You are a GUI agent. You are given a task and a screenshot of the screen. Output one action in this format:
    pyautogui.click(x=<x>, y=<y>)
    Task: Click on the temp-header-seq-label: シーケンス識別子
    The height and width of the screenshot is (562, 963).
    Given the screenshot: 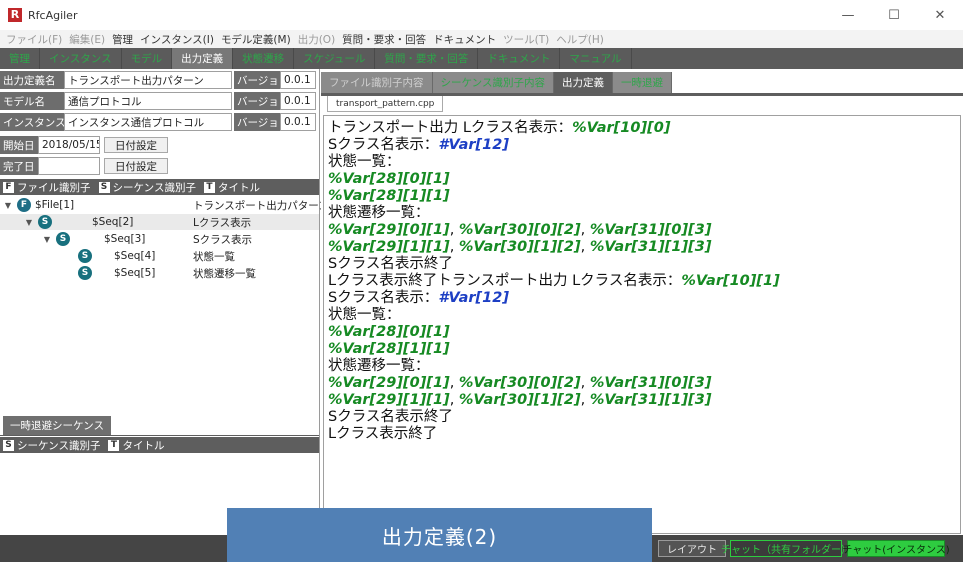 What is the action you would take?
    pyautogui.click(x=59, y=445)
    